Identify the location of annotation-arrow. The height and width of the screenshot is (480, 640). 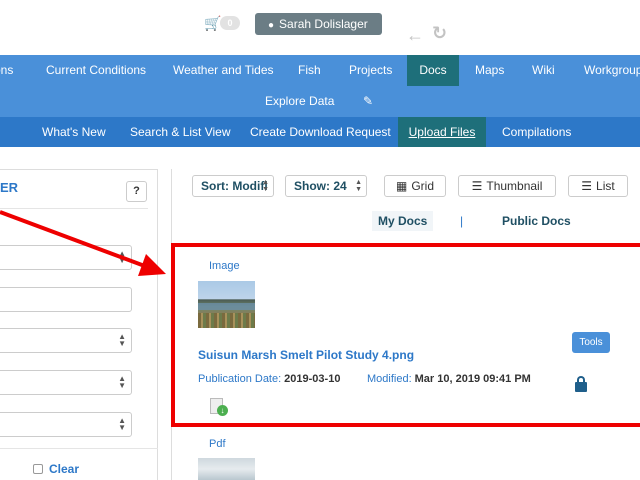
(83, 243).